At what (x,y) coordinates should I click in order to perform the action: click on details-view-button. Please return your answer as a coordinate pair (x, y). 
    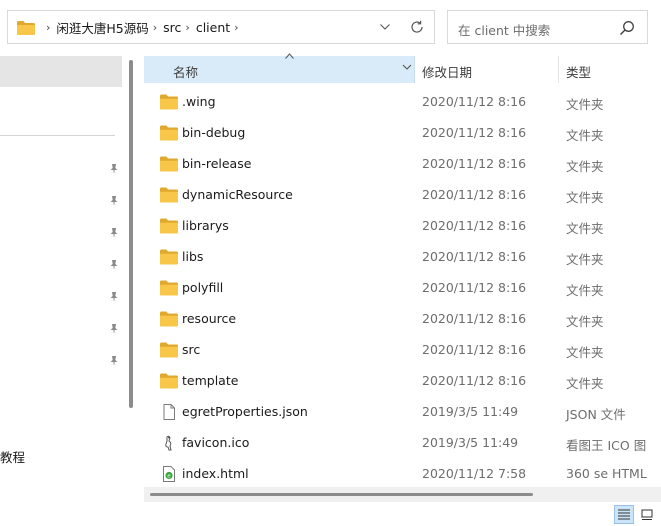
    Looking at the image, I should click on (624, 514).